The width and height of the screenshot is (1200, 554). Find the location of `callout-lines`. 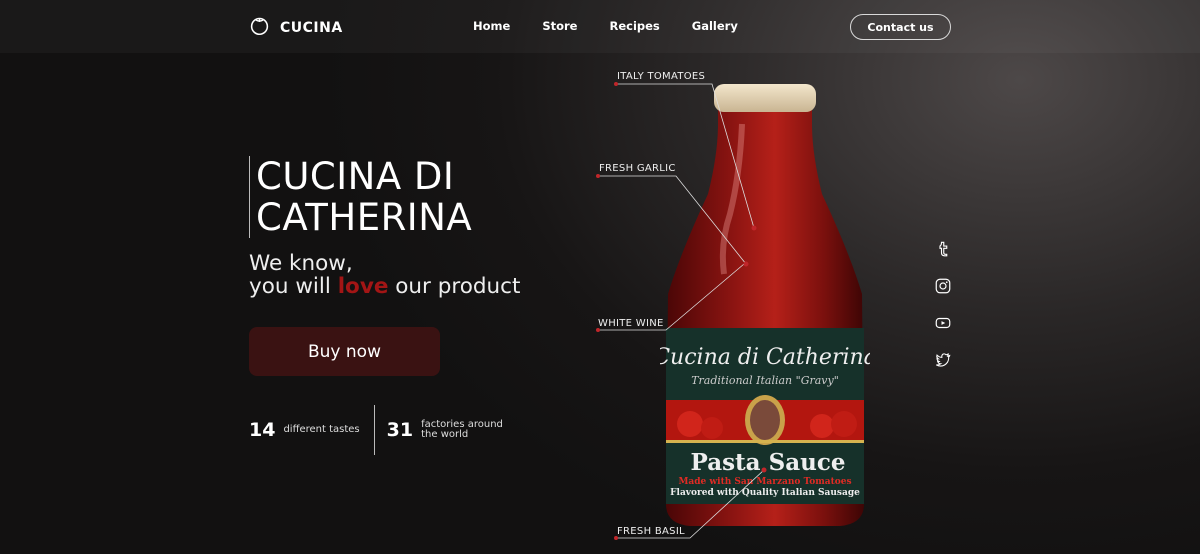

callout-lines is located at coordinates (681, 311).